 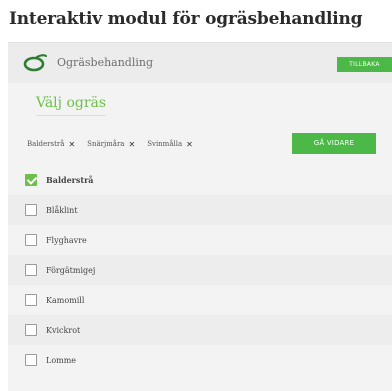 What do you see at coordinates (71, 105) in the screenshot?
I see `section-title: Välj ogräs` at bounding box center [71, 105].